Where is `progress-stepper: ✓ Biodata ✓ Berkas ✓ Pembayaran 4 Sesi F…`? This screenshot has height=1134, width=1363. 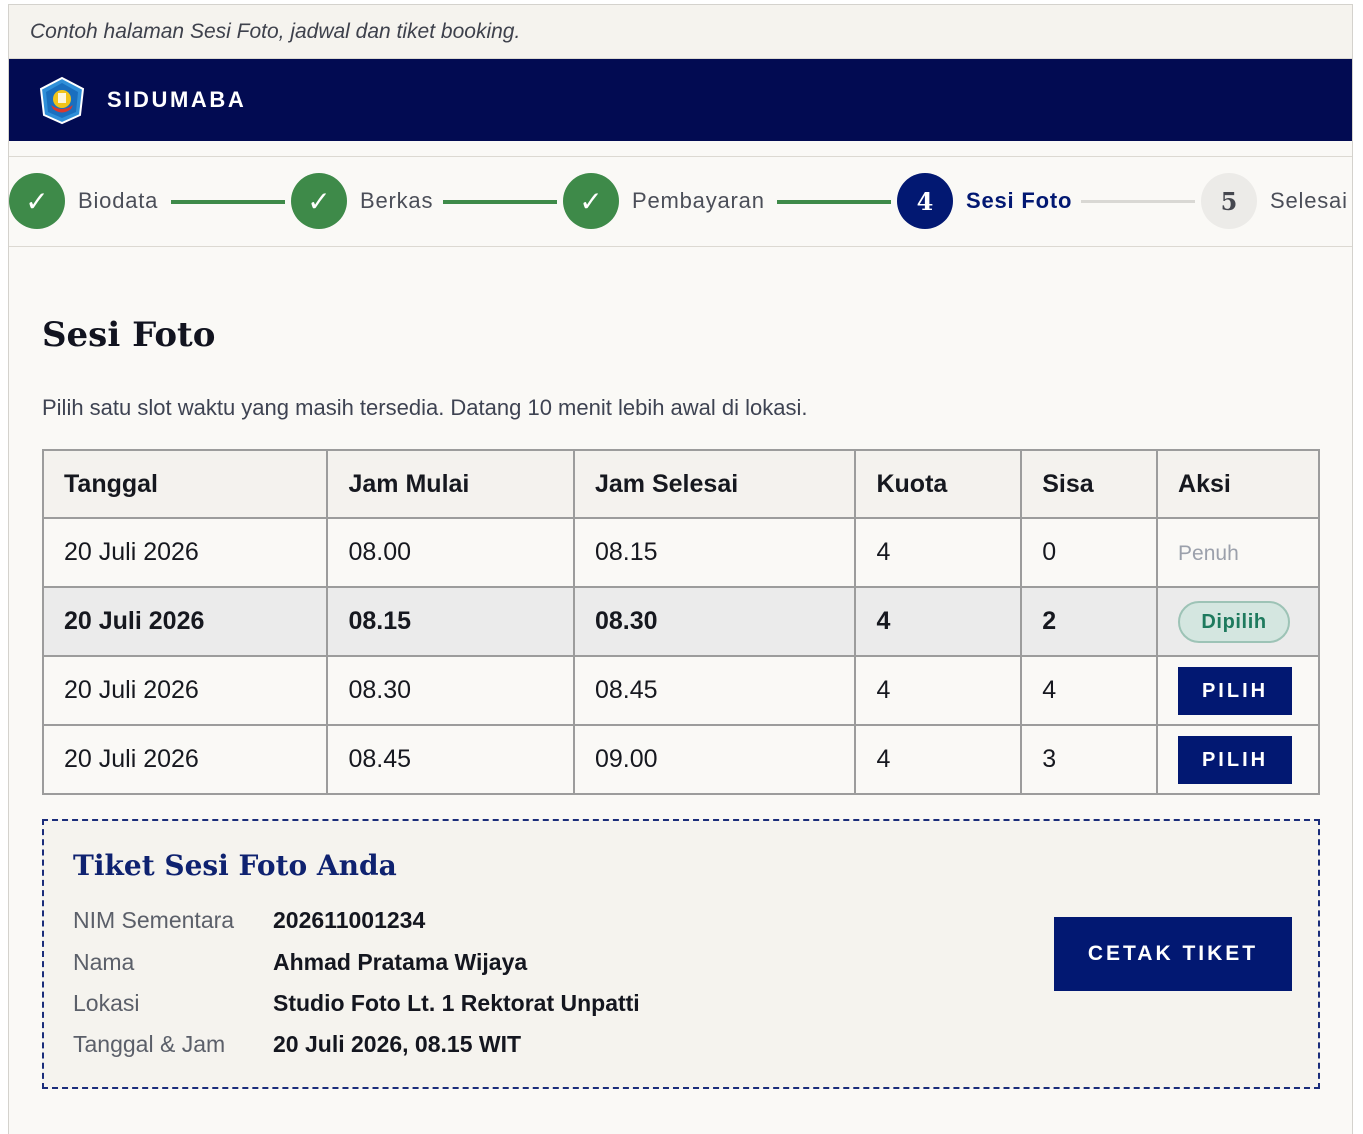 progress-stepper: ✓ Biodata ✓ Berkas ✓ Pembayaran 4 Sesi F… is located at coordinates (680, 202).